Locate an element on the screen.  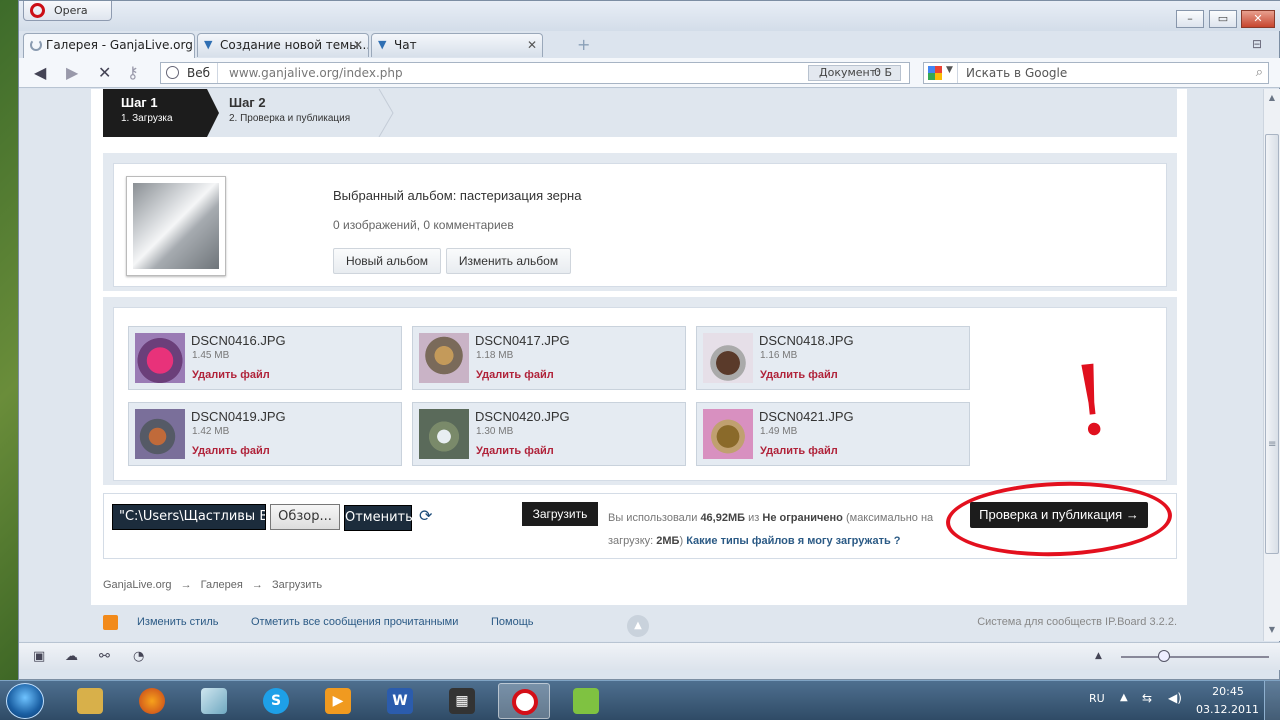
show-desktop-button is located at coordinates (1272, 700).